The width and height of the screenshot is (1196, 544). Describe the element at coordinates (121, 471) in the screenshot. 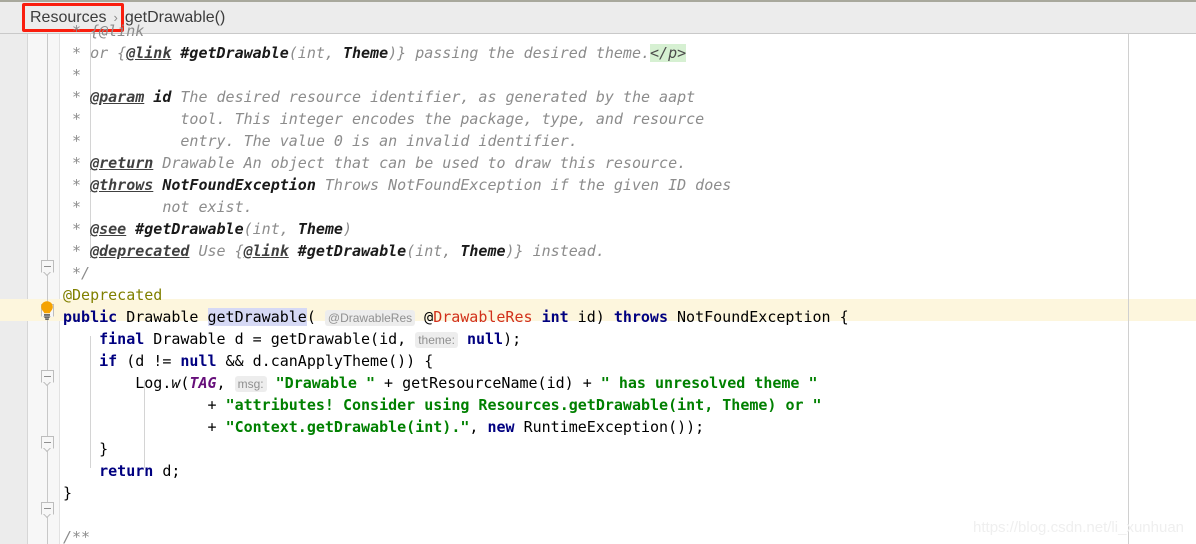

I see `code-line: return d;` at that location.